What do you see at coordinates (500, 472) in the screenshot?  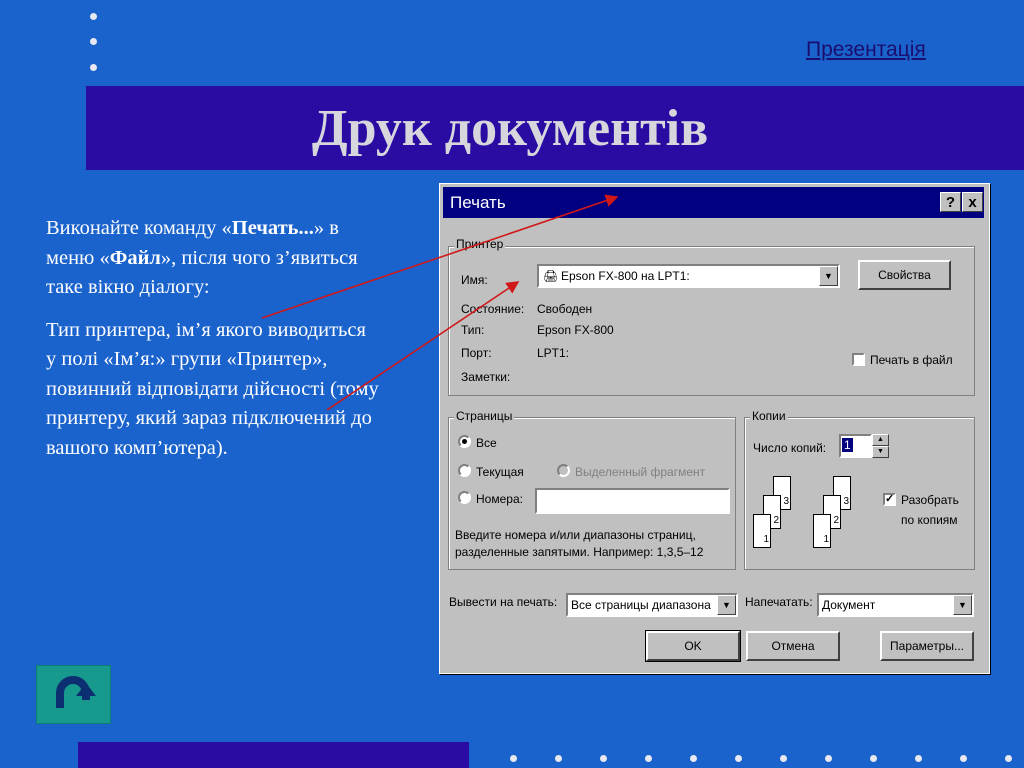 I see `pages-current-label: Текущая` at bounding box center [500, 472].